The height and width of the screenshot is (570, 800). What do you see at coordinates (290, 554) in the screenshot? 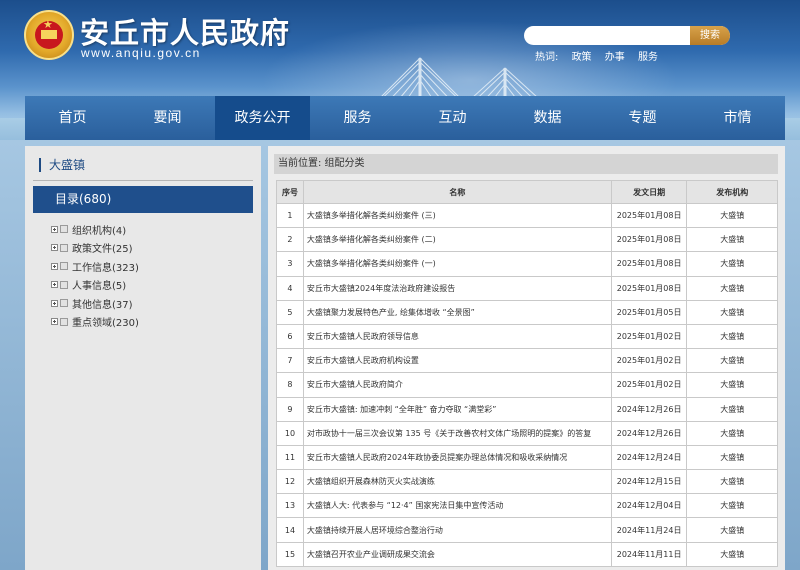
I see `row-number: 15` at bounding box center [290, 554].